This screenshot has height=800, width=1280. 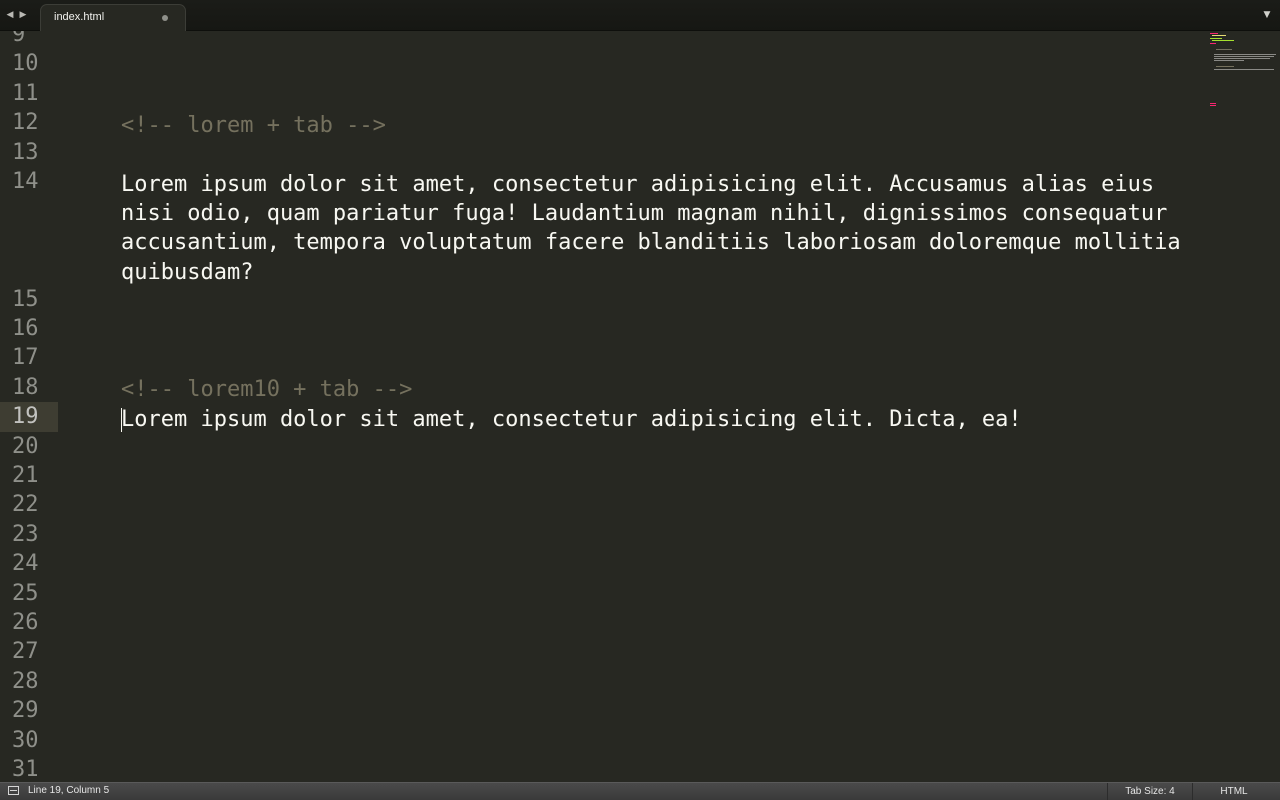 What do you see at coordinates (25, 152) in the screenshot?
I see `line-number: 13` at bounding box center [25, 152].